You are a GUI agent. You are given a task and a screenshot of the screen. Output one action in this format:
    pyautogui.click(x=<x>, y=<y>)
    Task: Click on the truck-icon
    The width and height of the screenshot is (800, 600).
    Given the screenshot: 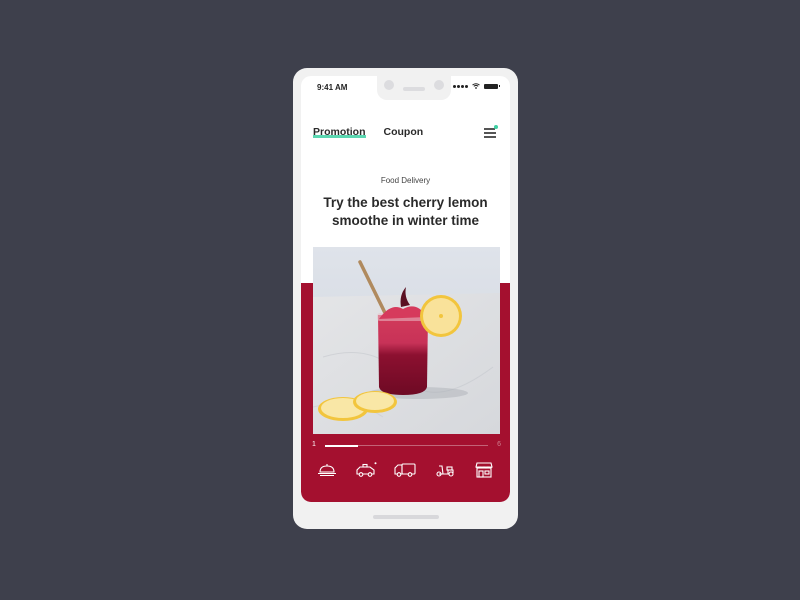 What is the action you would take?
    pyautogui.click(x=405, y=470)
    